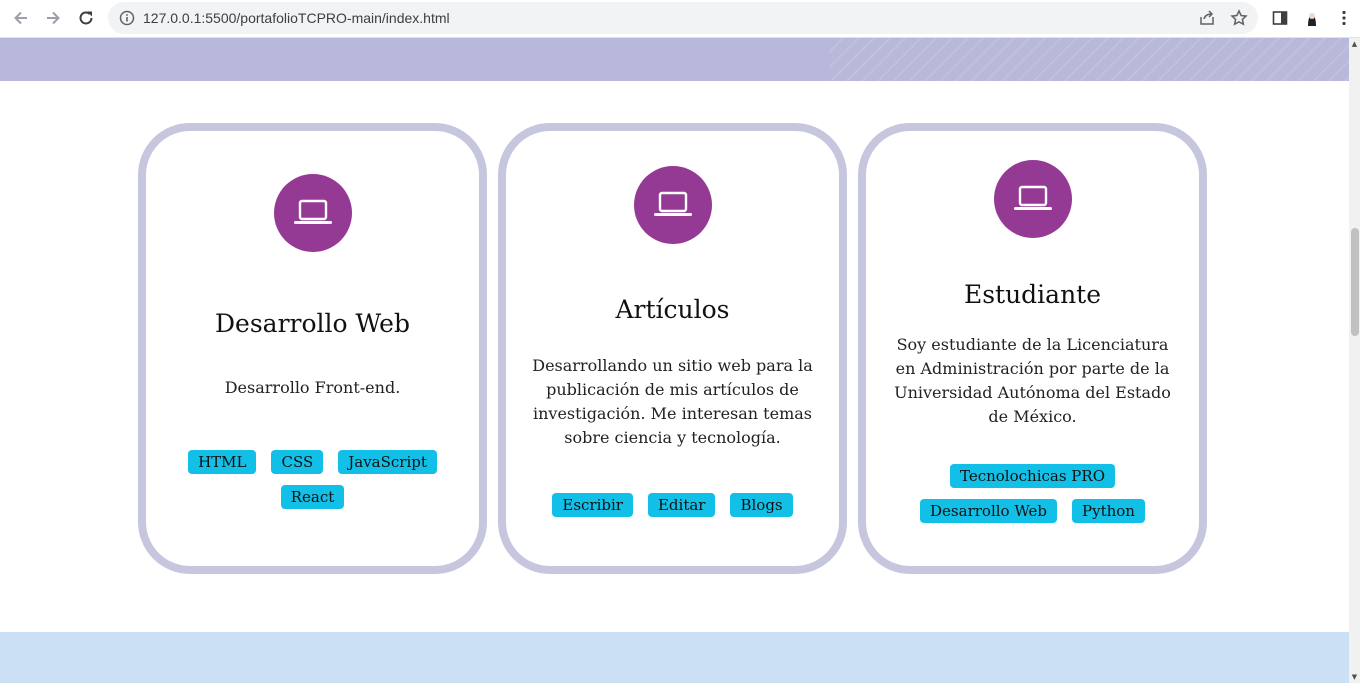 Image resolution: width=1360 pixels, height=683 pixels. I want to click on header-stripes, so click(1089, 59).